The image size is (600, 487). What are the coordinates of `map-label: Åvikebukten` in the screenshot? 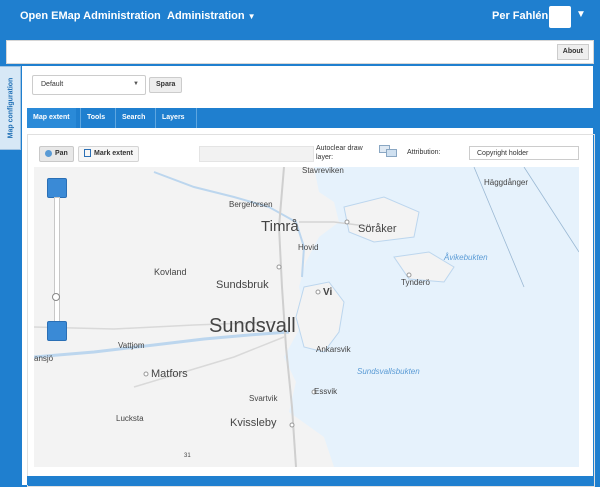 It's located at (466, 257).